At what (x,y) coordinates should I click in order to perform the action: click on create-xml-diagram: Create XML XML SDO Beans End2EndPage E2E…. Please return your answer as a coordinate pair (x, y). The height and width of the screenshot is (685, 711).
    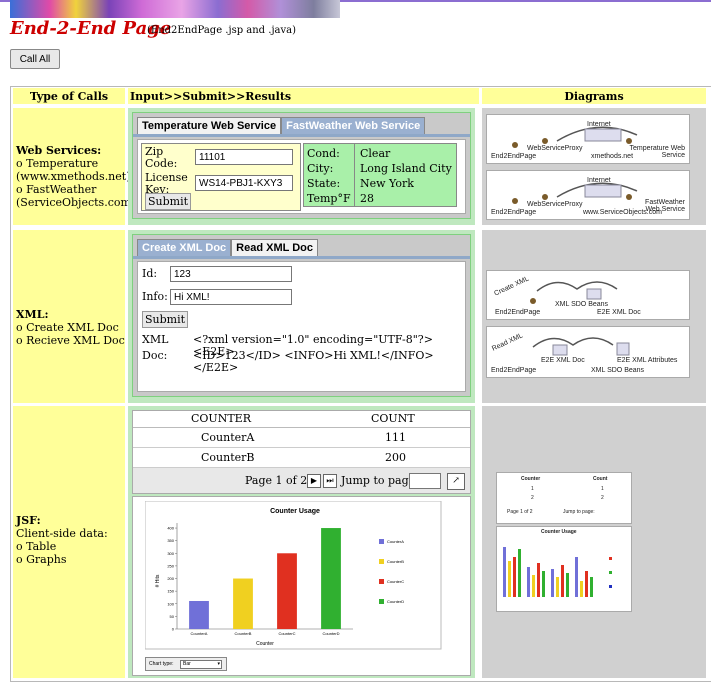
    Looking at the image, I should click on (588, 295).